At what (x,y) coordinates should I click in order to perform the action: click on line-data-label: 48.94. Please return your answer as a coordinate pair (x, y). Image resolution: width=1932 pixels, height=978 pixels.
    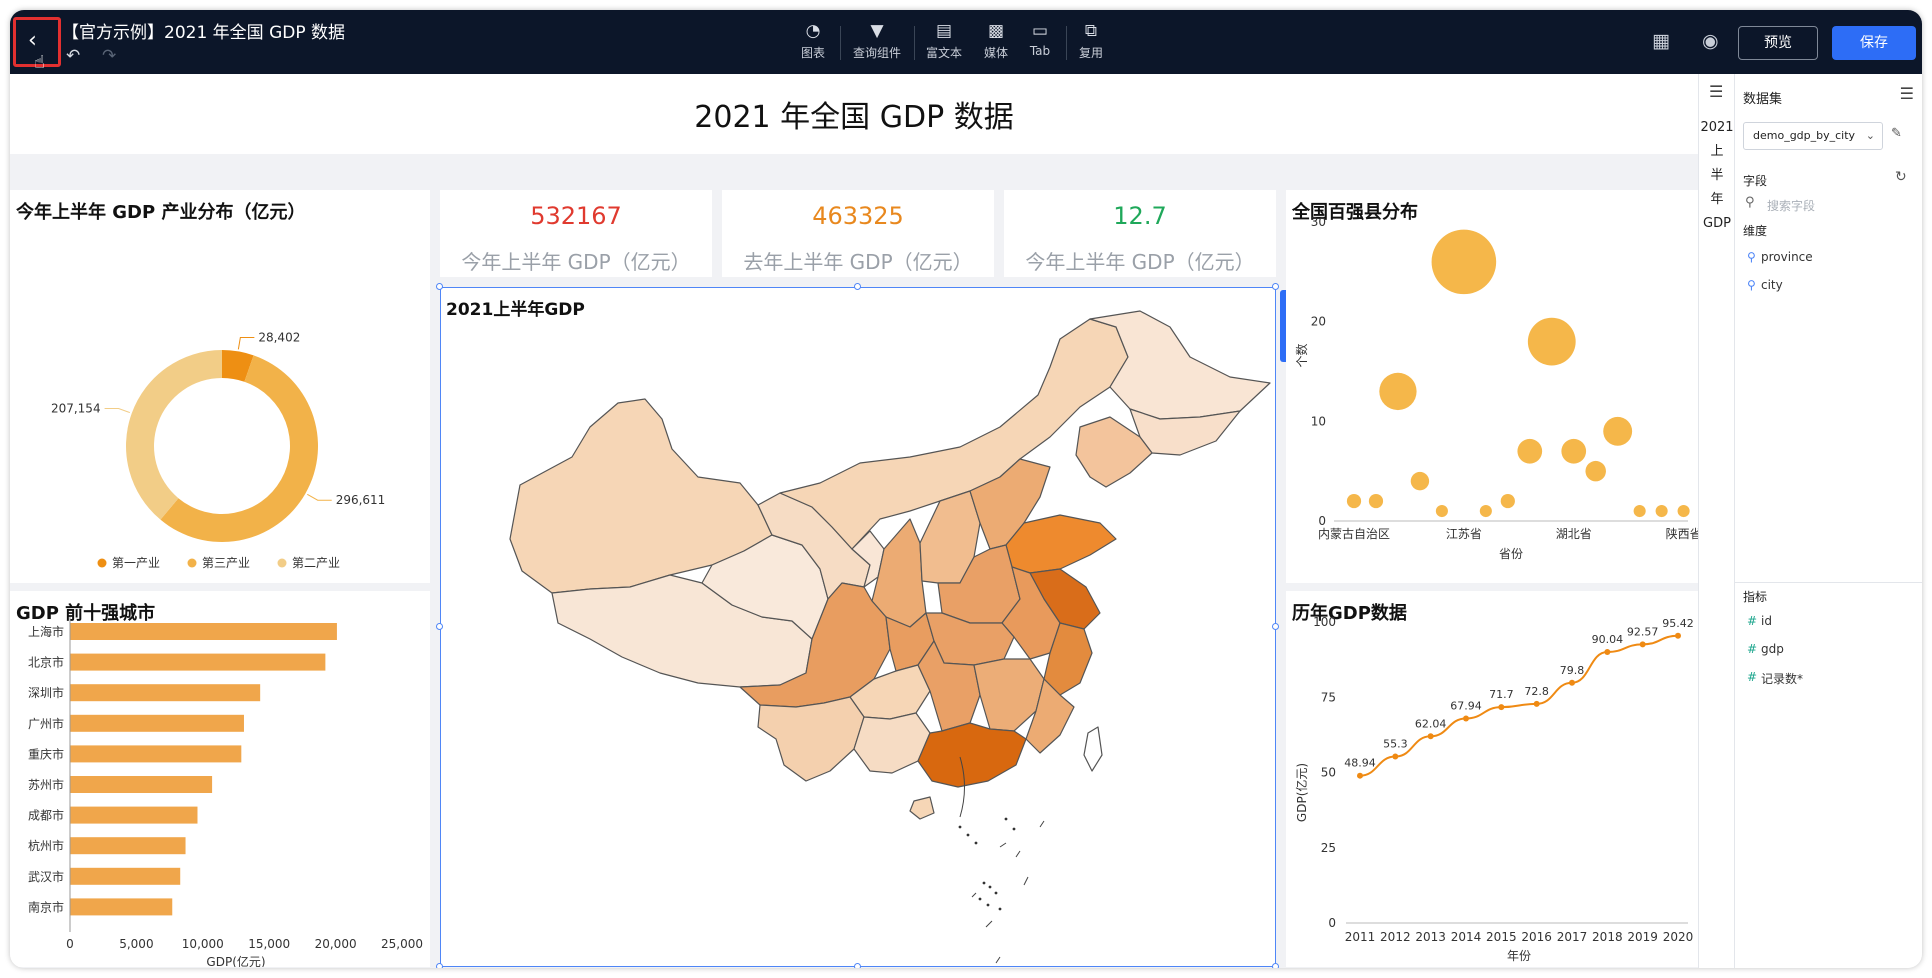
    Looking at the image, I should click on (1360, 763).